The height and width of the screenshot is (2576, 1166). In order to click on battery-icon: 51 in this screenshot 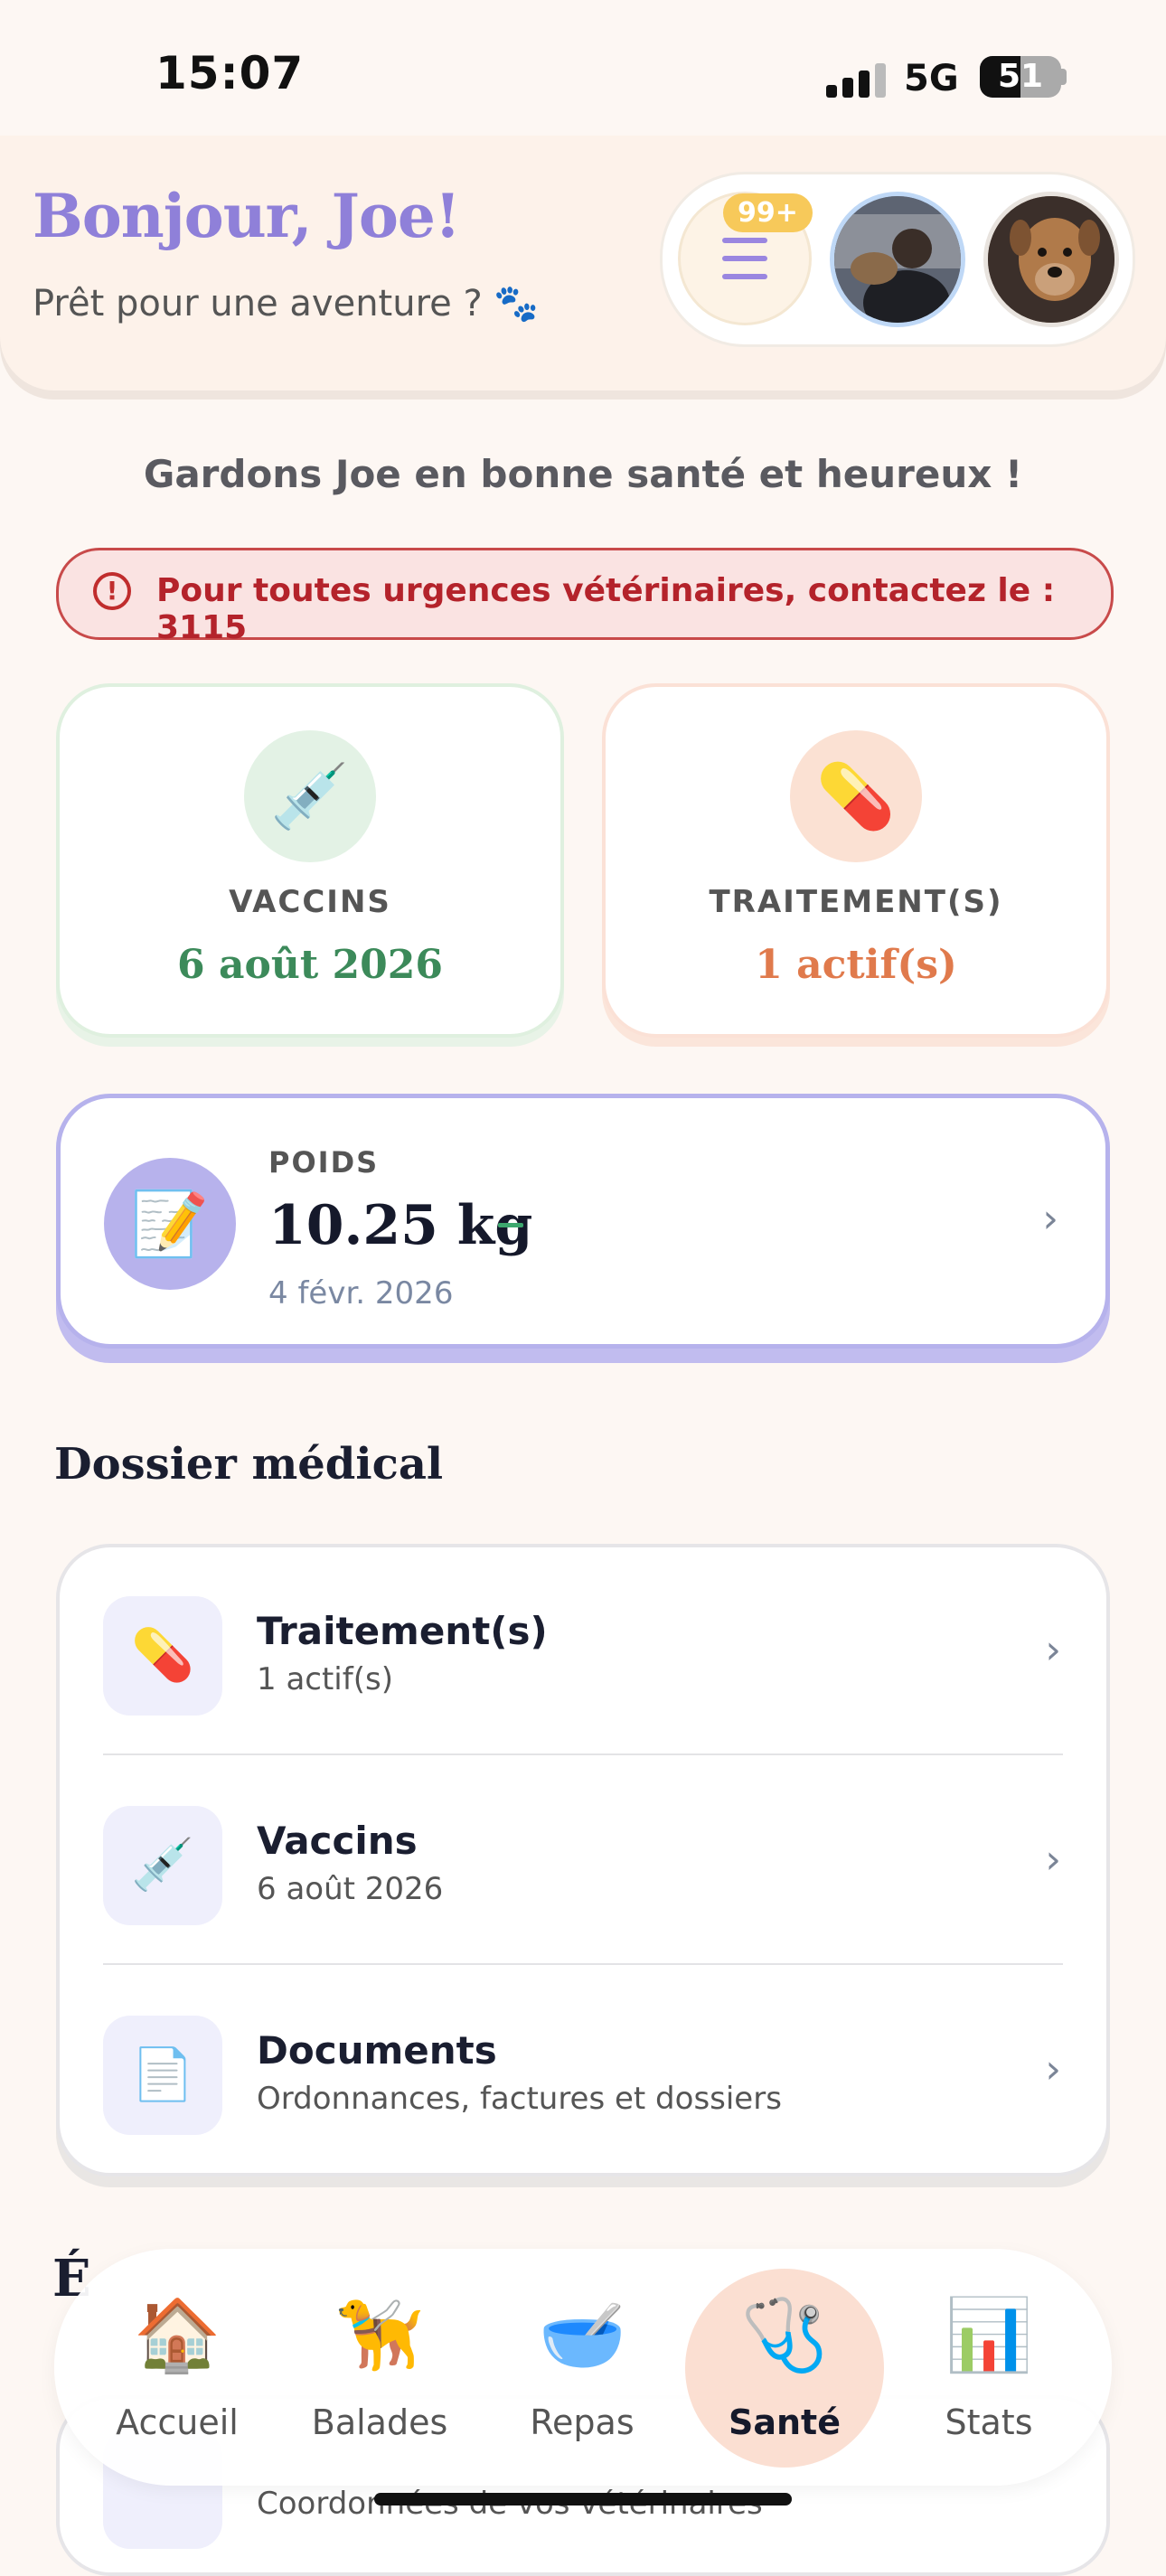, I will do `click(1021, 77)`.